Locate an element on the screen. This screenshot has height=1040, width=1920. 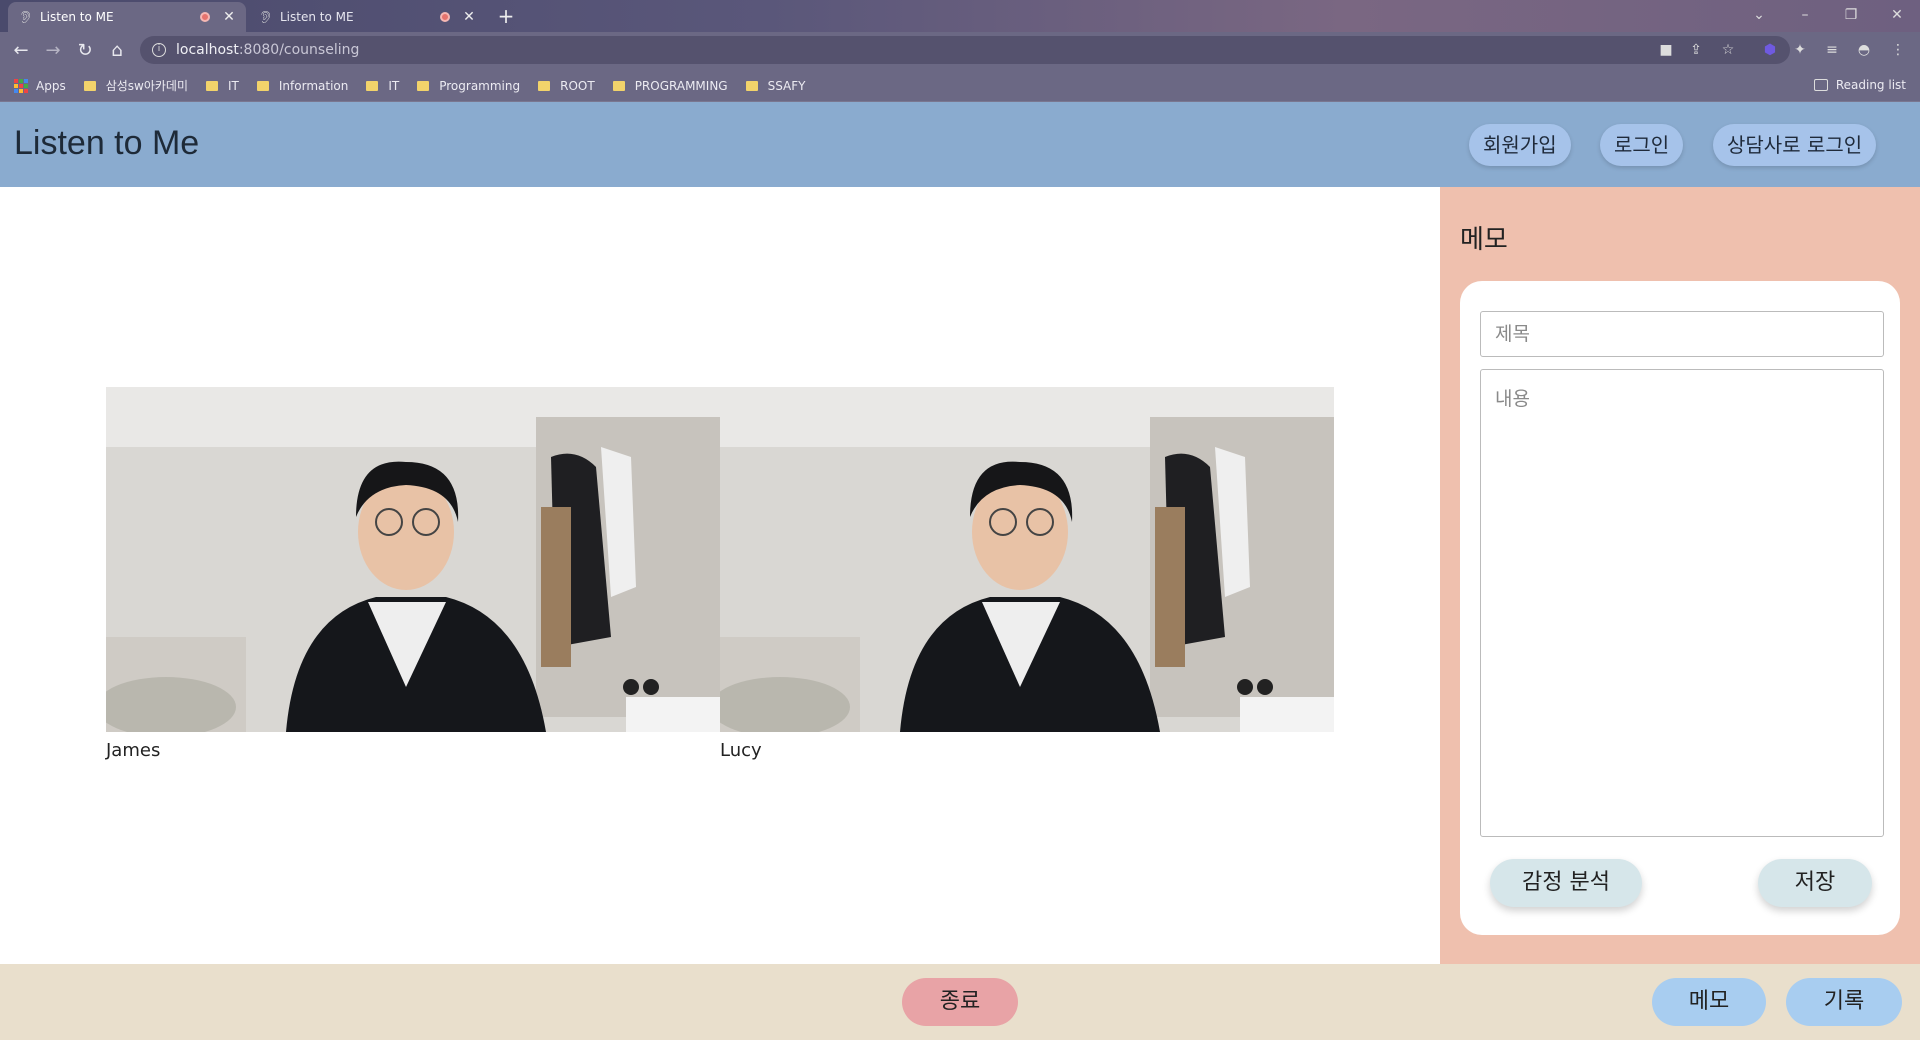
reload-icon: ↻ is located at coordinates (85, 51).